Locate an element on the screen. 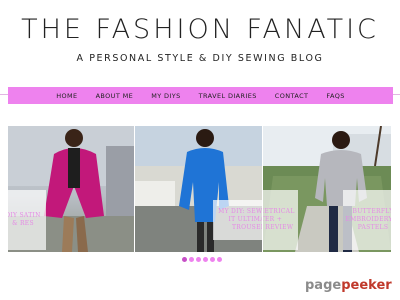 The image size is (400, 300). watermark-part1: page is located at coordinates (323, 285).